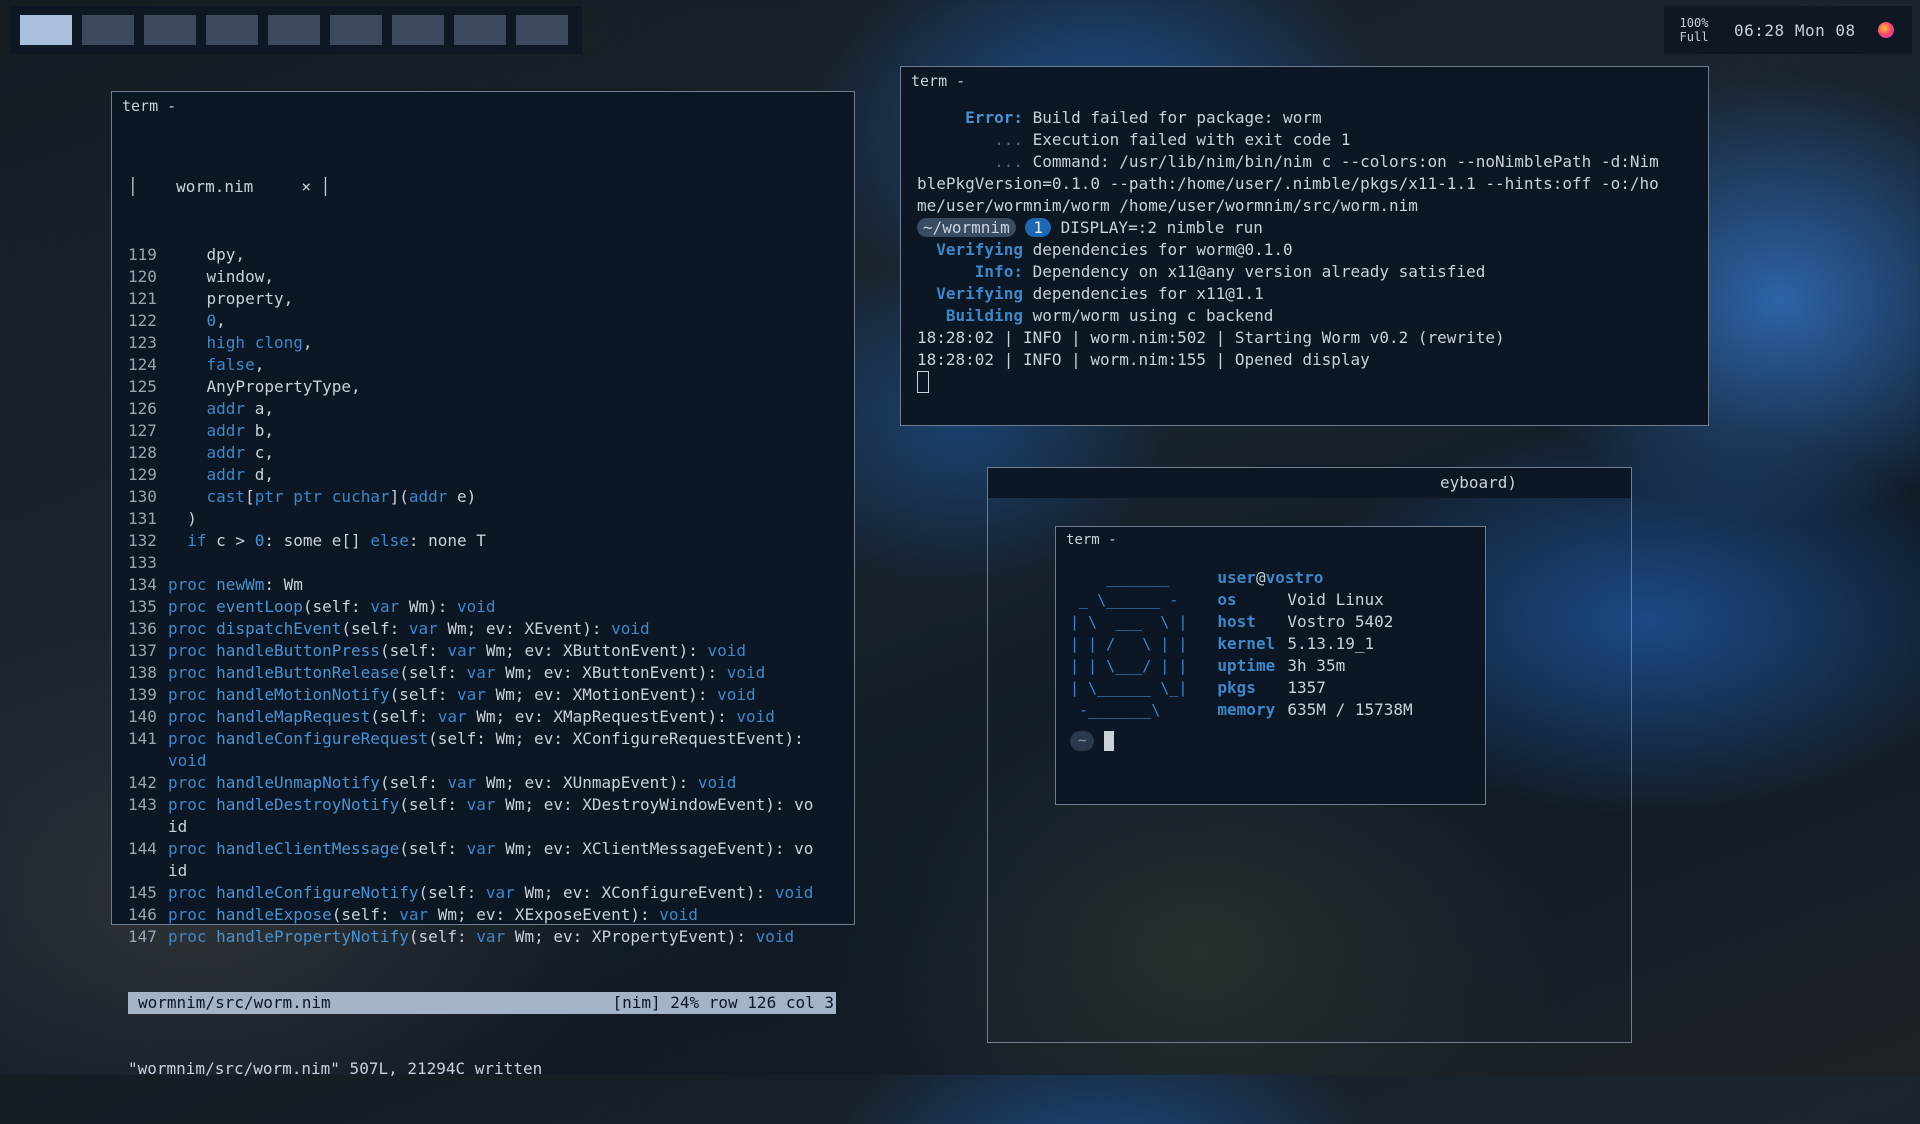  Describe the element at coordinates (142, 694) in the screenshot. I see `line-number: 139` at that location.